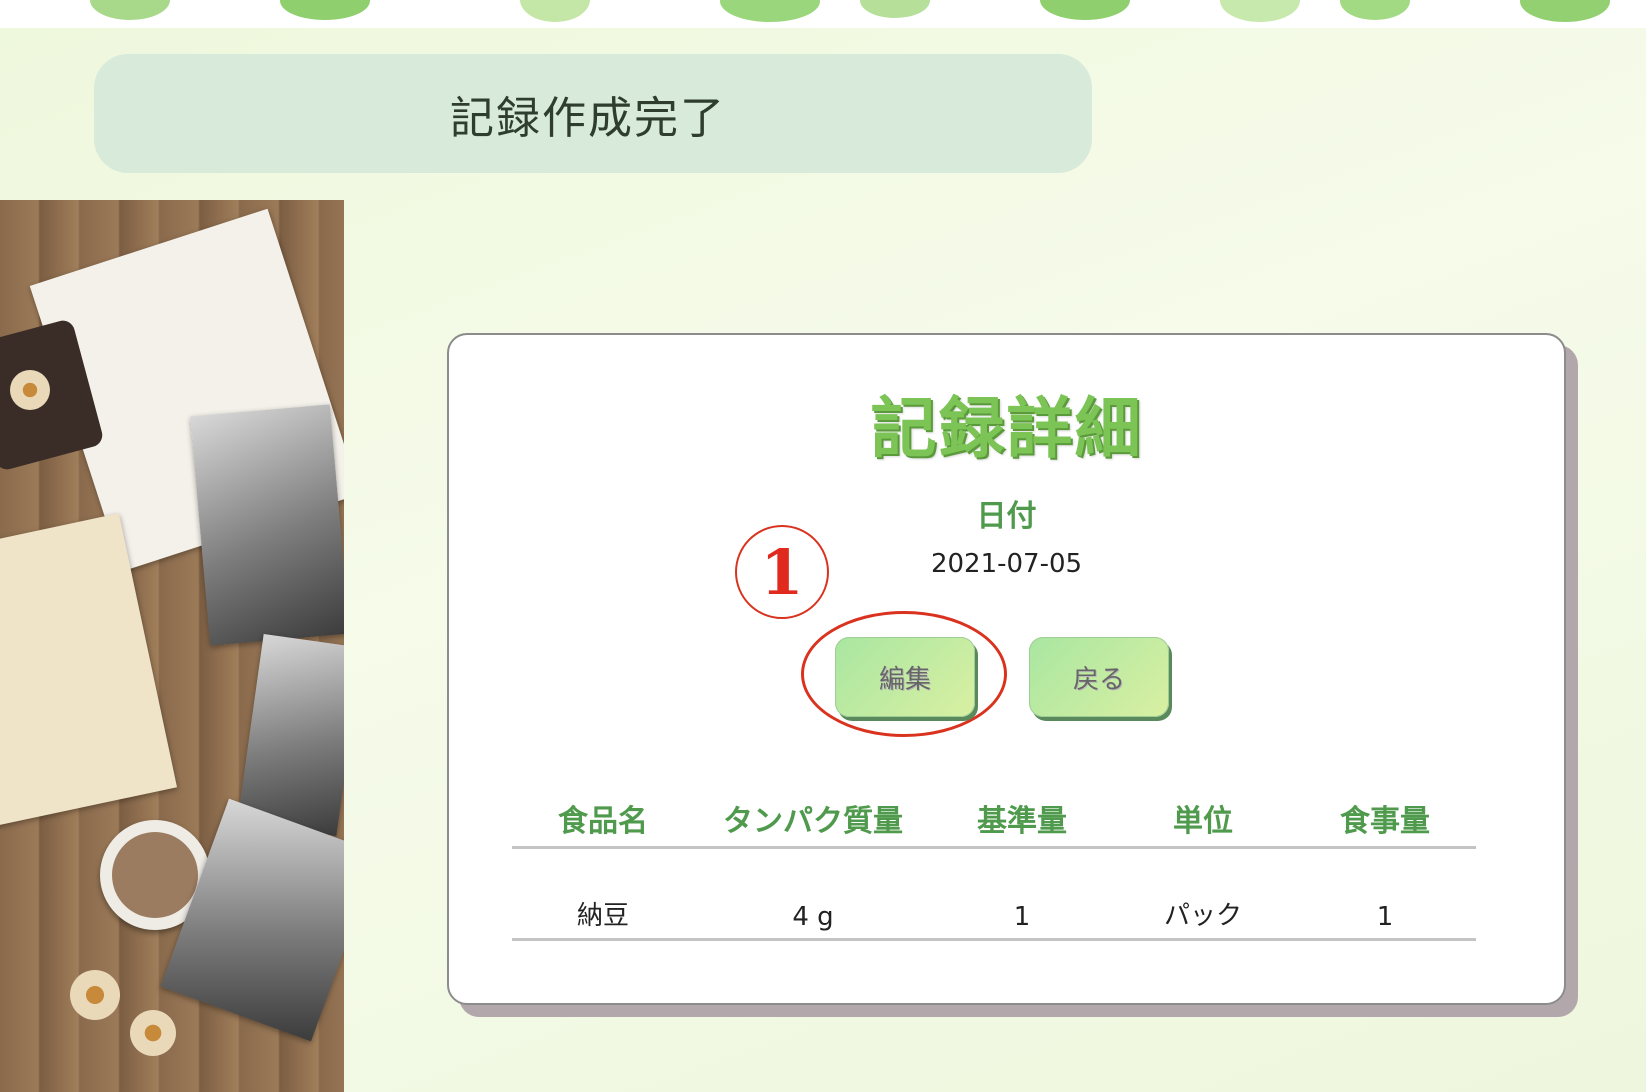 The image size is (1646, 1092). Describe the element at coordinates (603, 821) in the screenshot. I see `column-header-food-name: 食品名` at that location.